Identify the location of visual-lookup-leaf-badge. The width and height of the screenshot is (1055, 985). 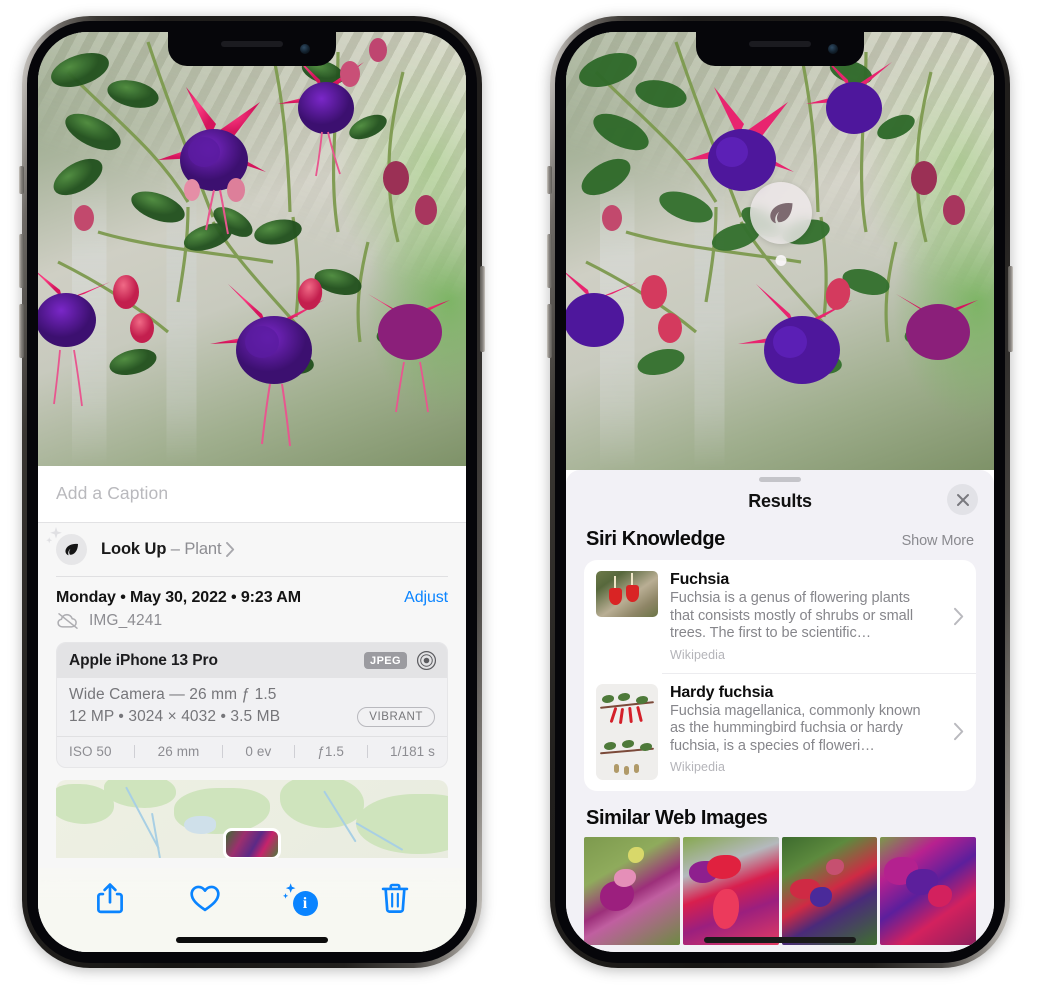
(781, 224).